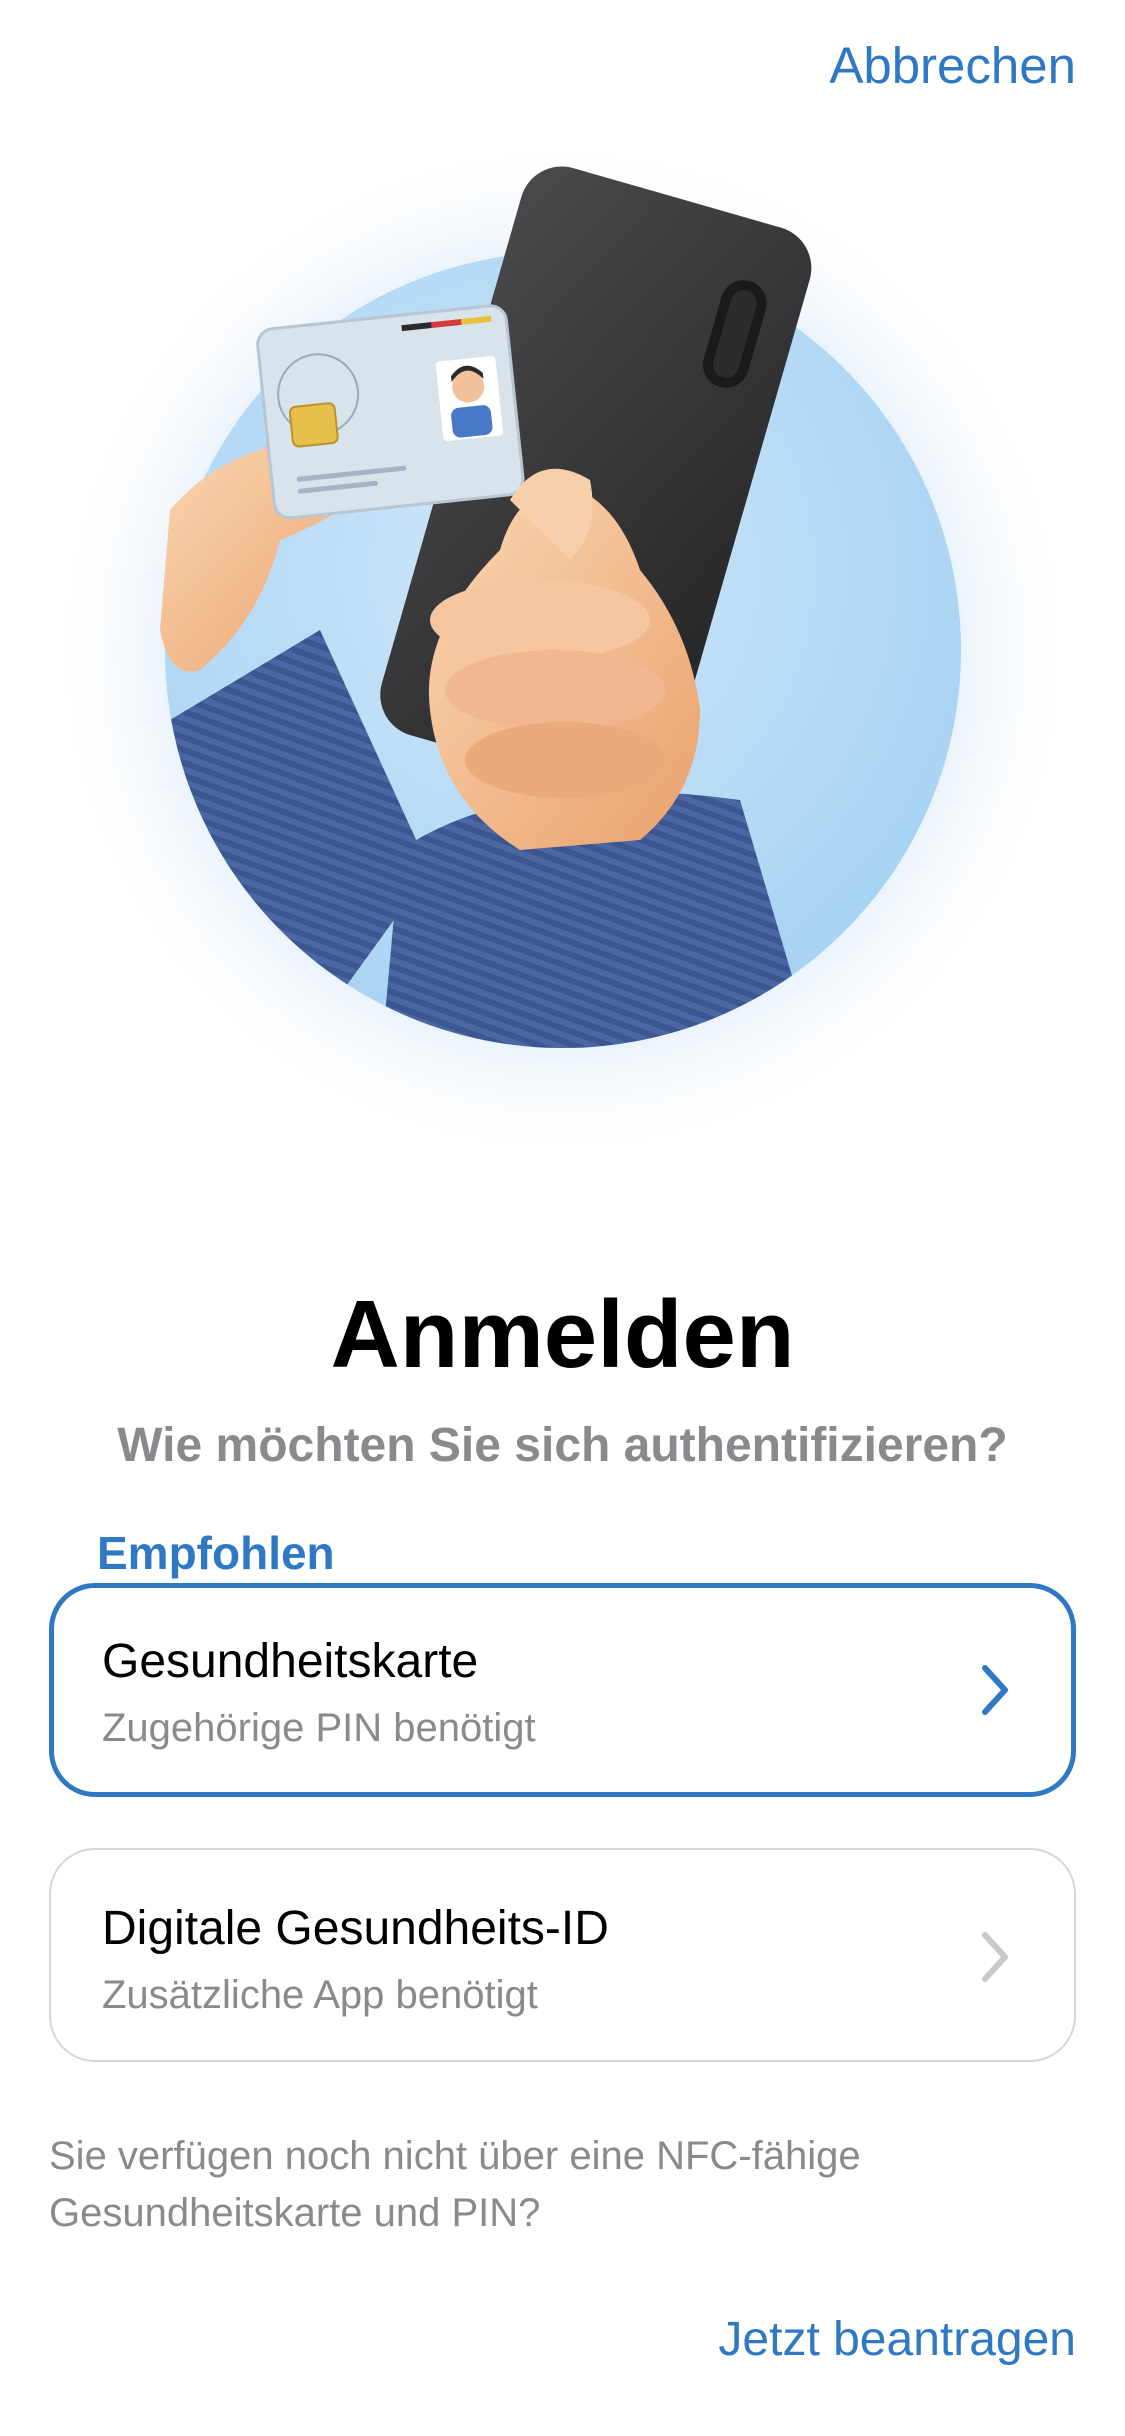 This screenshot has width=1125, height=2436. What do you see at coordinates (562, 1334) in the screenshot?
I see `page-title: Anmelden` at bounding box center [562, 1334].